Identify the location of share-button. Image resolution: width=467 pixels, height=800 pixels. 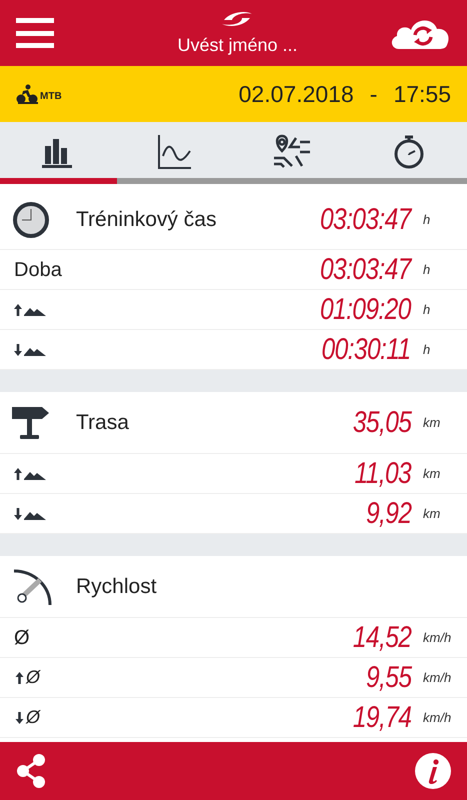
(31, 771).